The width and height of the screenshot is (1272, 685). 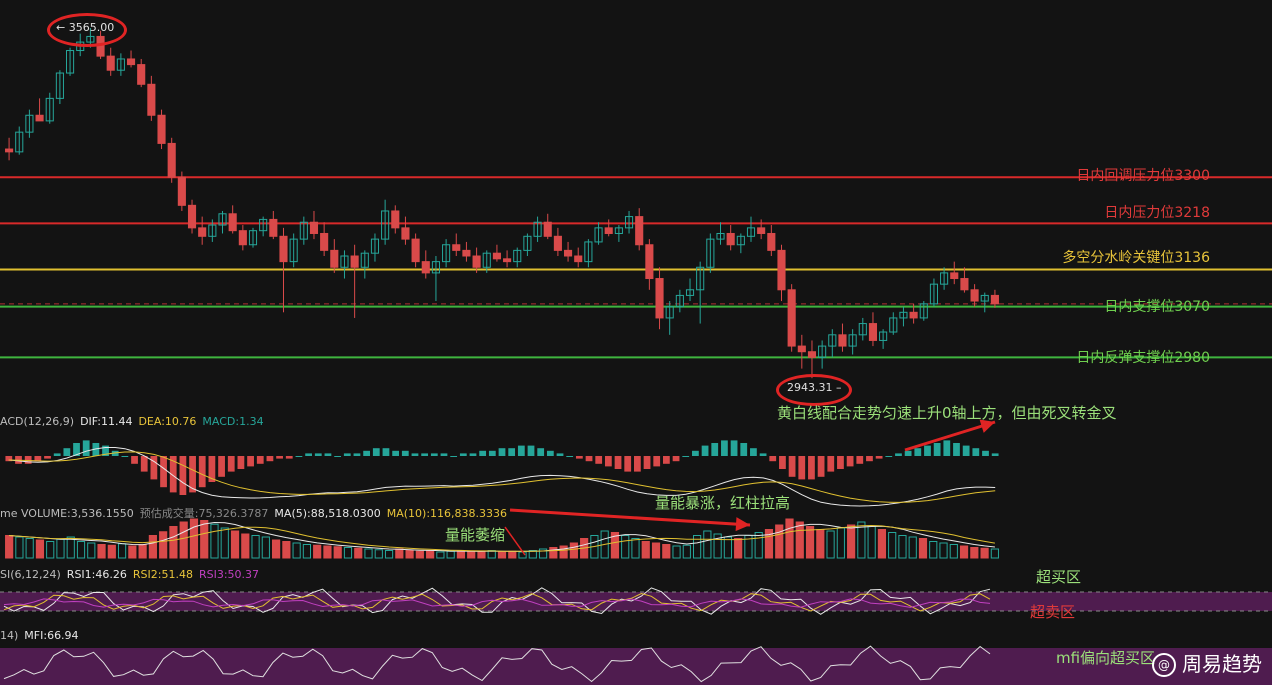 I want to click on dif-value: DIF:11.44, so click(x=106, y=421).